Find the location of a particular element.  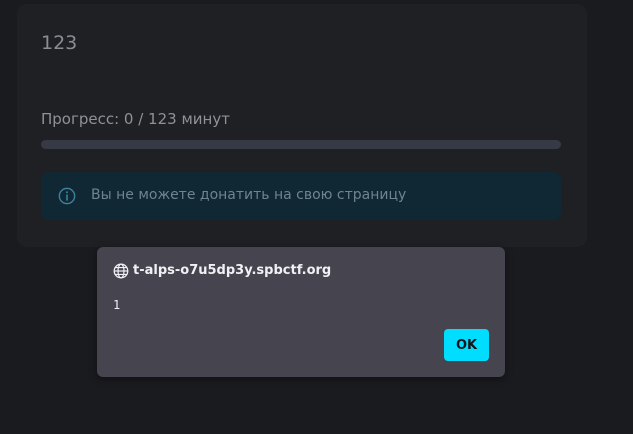

progress-bar is located at coordinates (301, 144).